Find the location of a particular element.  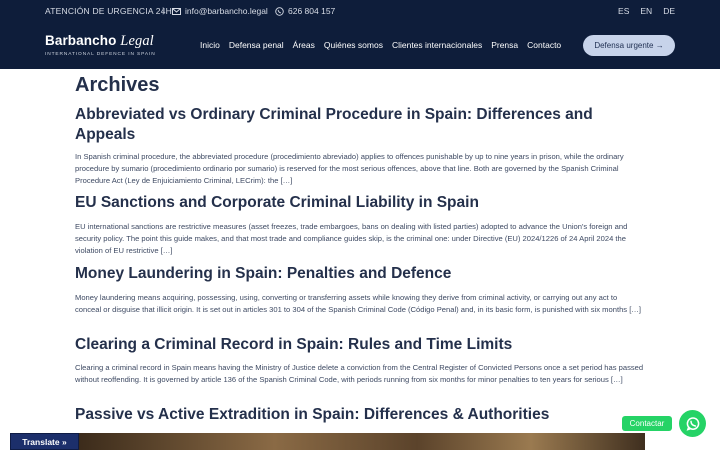

menu-item-defensa-penal: Defensa penal is located at coordinates (256, 45).